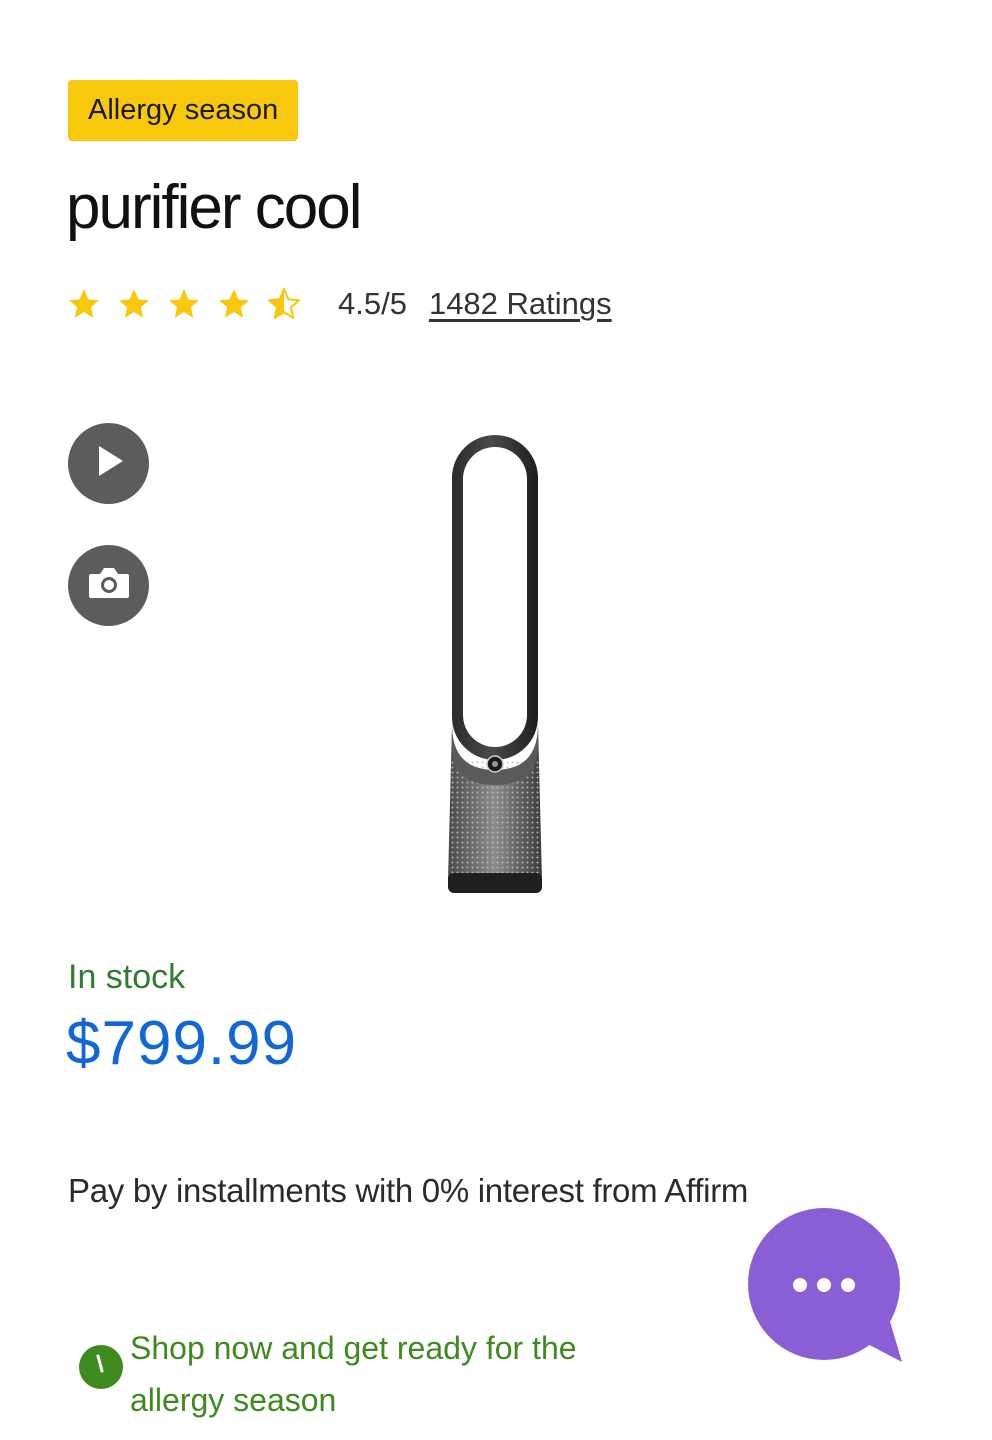 This screenshot has width=992, height=1440. Describe the element at coordinates (372, 303) in the screenshot. I see `rating-score: 4.5/5` at that location.